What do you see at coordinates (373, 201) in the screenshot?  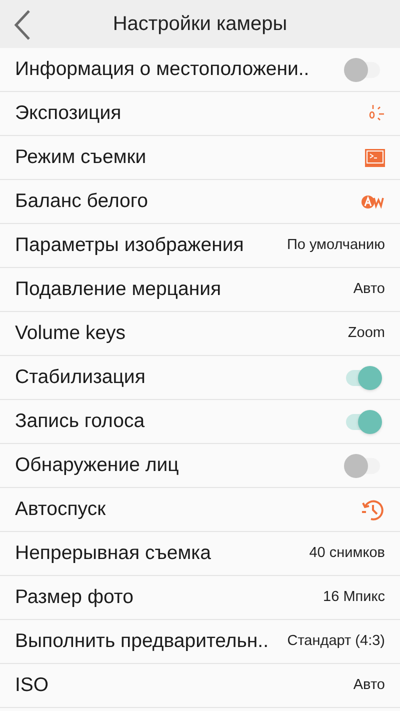 I see `awb-icon` at bounding box center [373, 201].